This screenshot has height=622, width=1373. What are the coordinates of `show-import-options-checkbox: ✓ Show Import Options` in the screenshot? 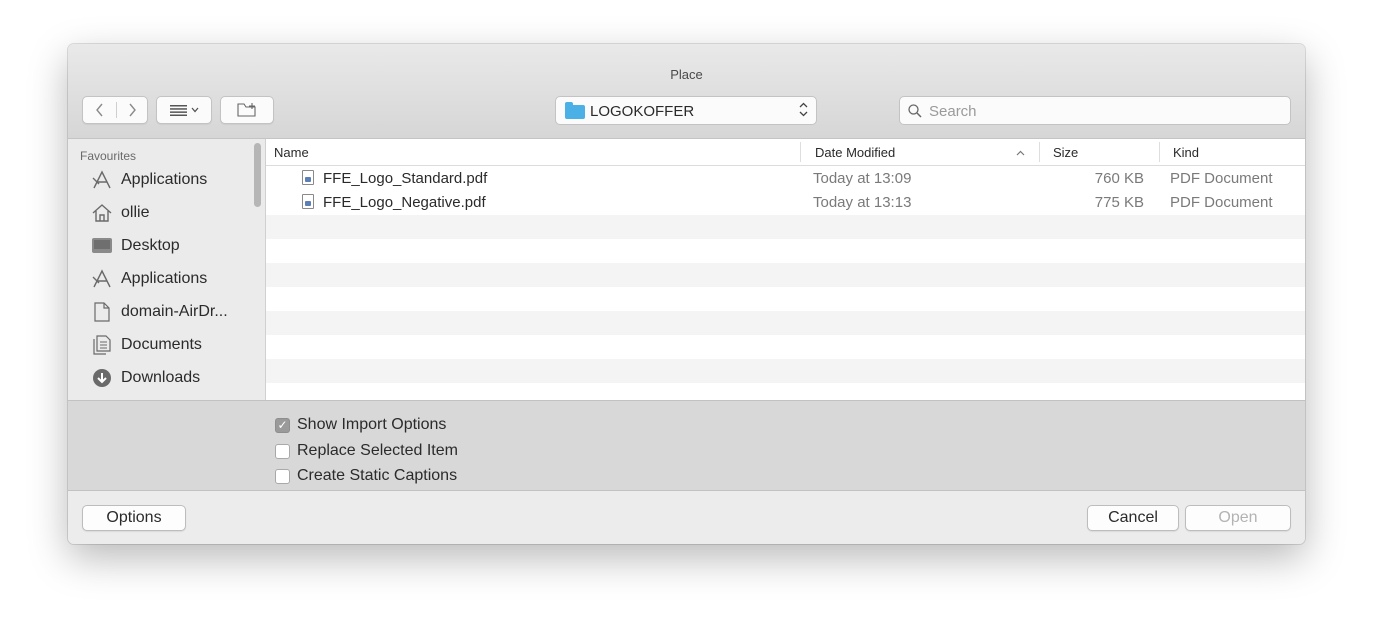 It's located at (360, 425).